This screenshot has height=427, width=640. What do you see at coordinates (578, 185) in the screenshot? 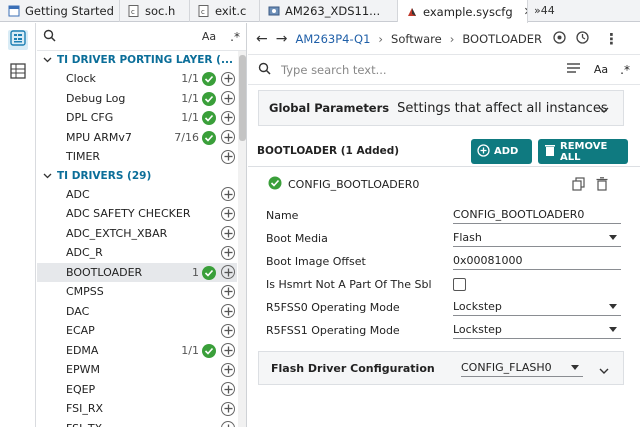
I see `copy-icon` at bounding box center [578, 185].